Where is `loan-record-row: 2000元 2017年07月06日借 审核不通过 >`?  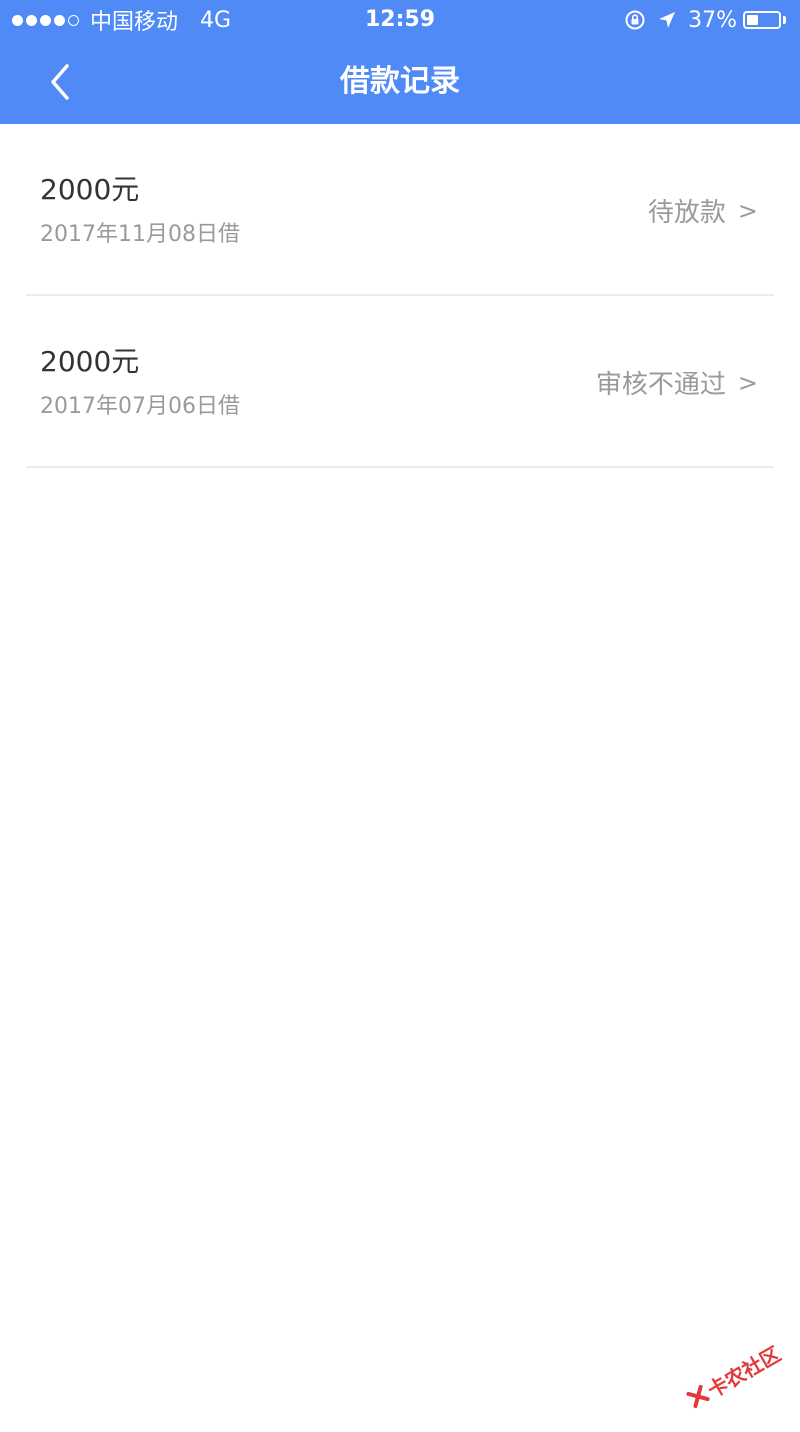
loan-record-row: 2000元 2017年07月06日借 审核不通过 > is located at coordinates (400, 382).